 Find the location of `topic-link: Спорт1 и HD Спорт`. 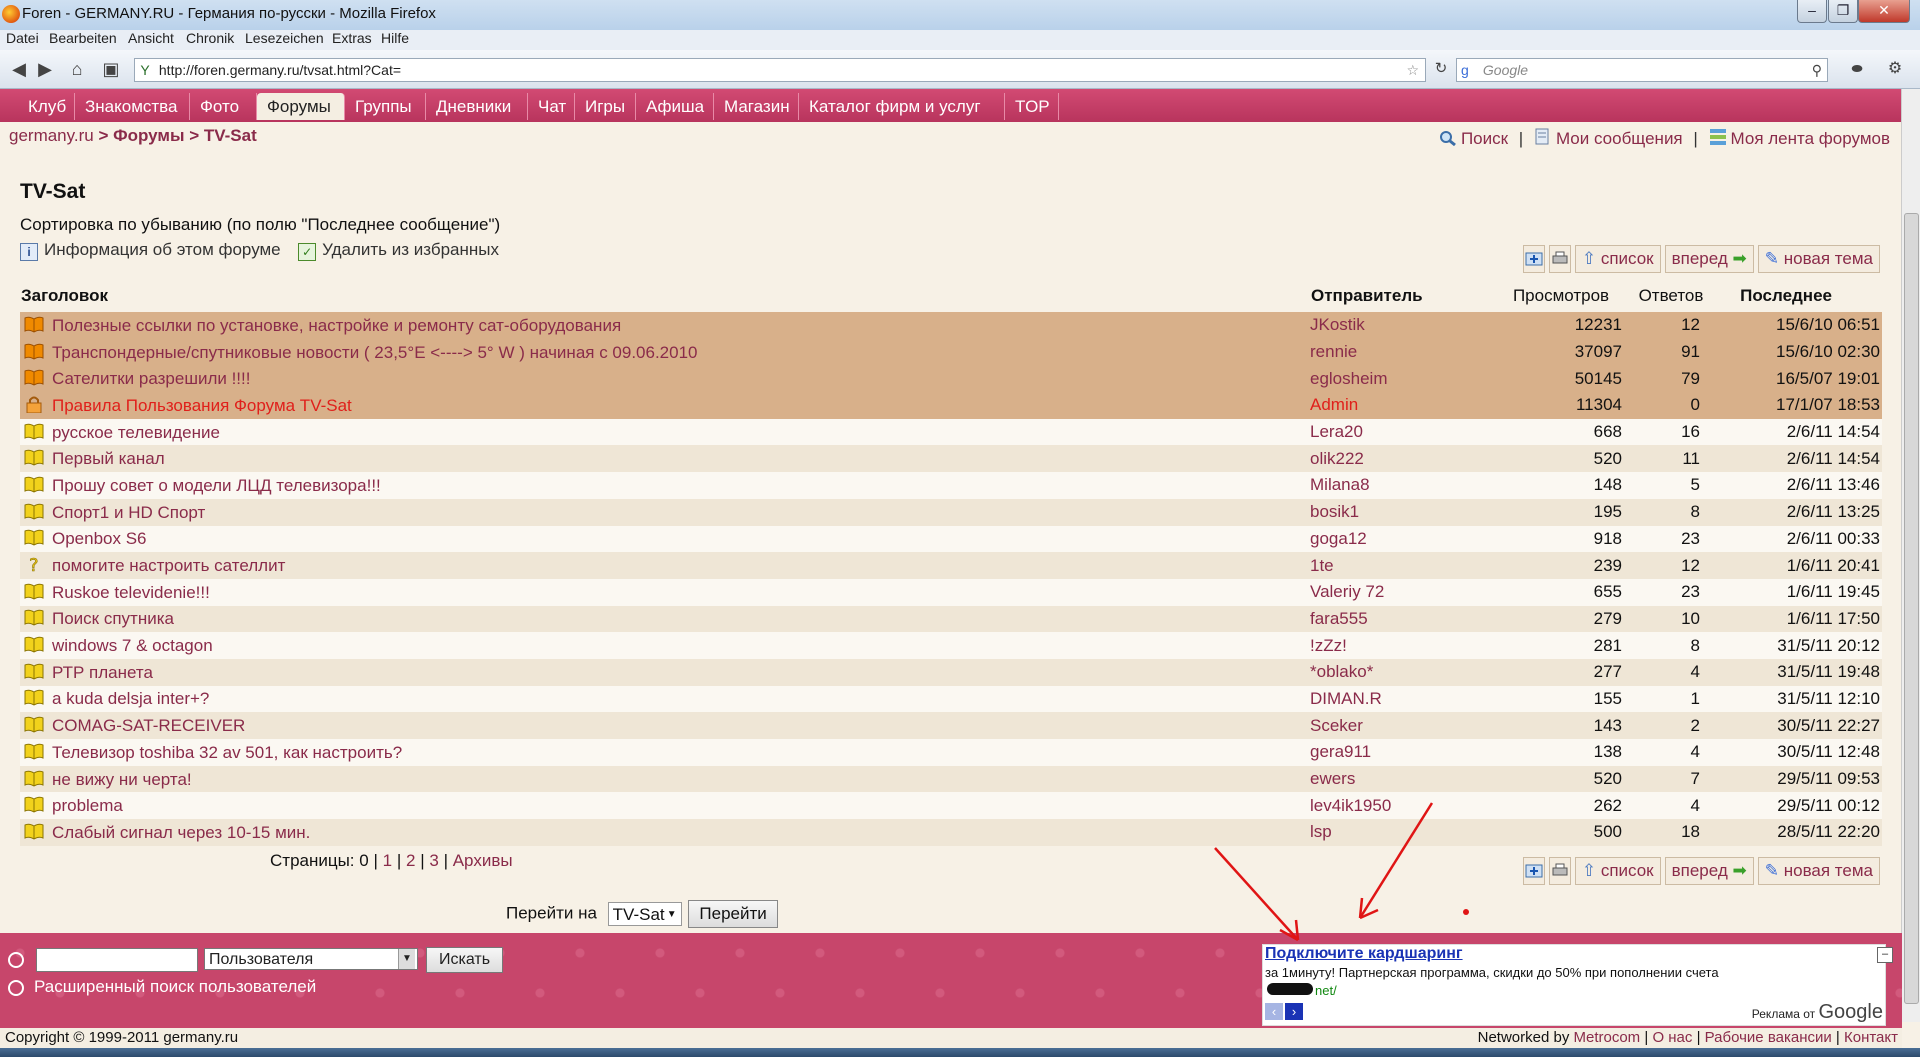

topic-link: Спорт1 и HD Спорт is located at coordinates (128, 512).